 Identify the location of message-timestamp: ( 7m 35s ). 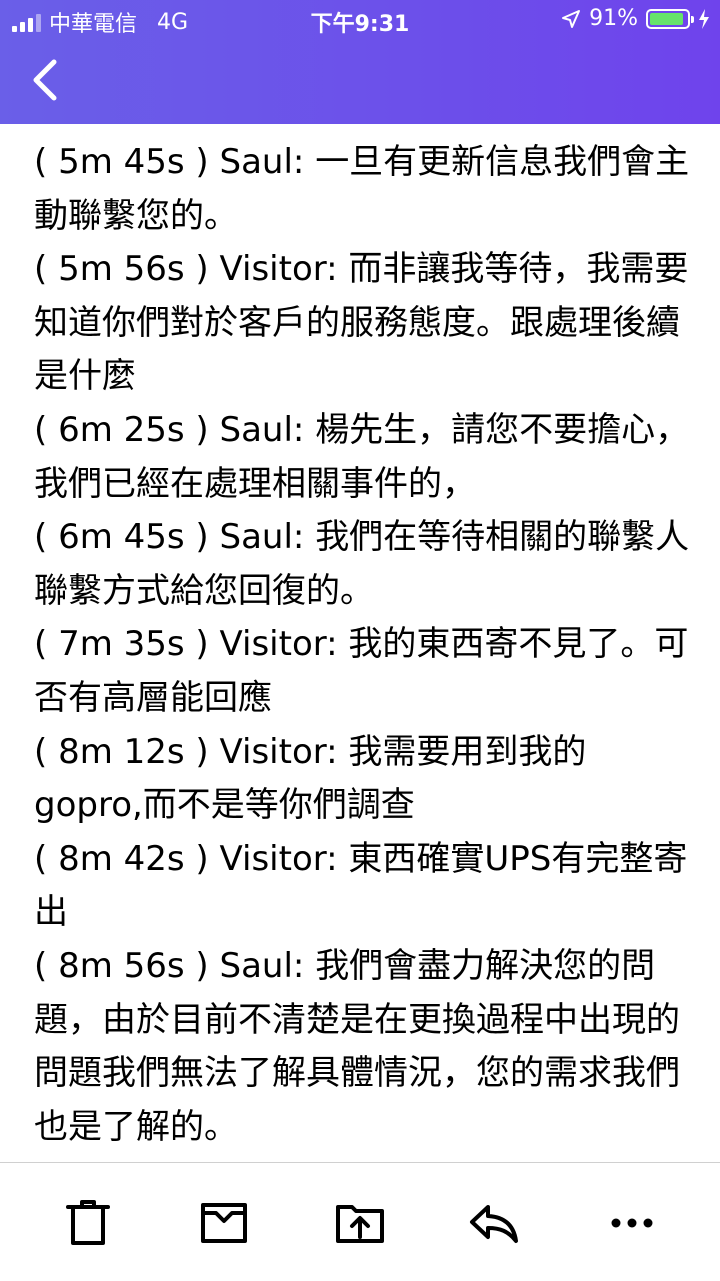
(121, 644).